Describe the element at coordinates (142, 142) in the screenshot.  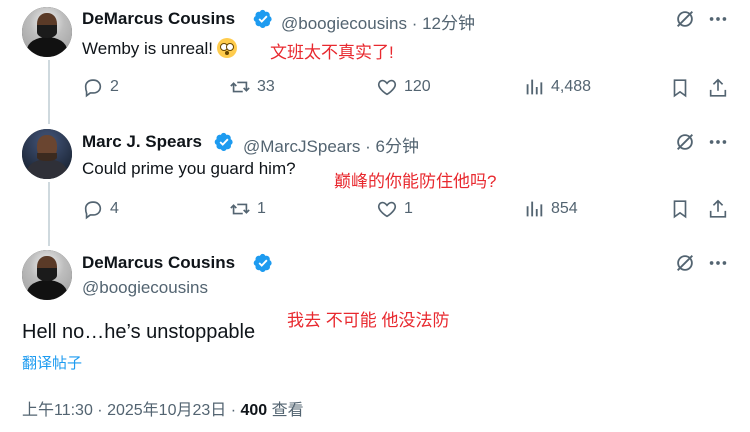
I see `author-name: Marc J. Spears` at that location.